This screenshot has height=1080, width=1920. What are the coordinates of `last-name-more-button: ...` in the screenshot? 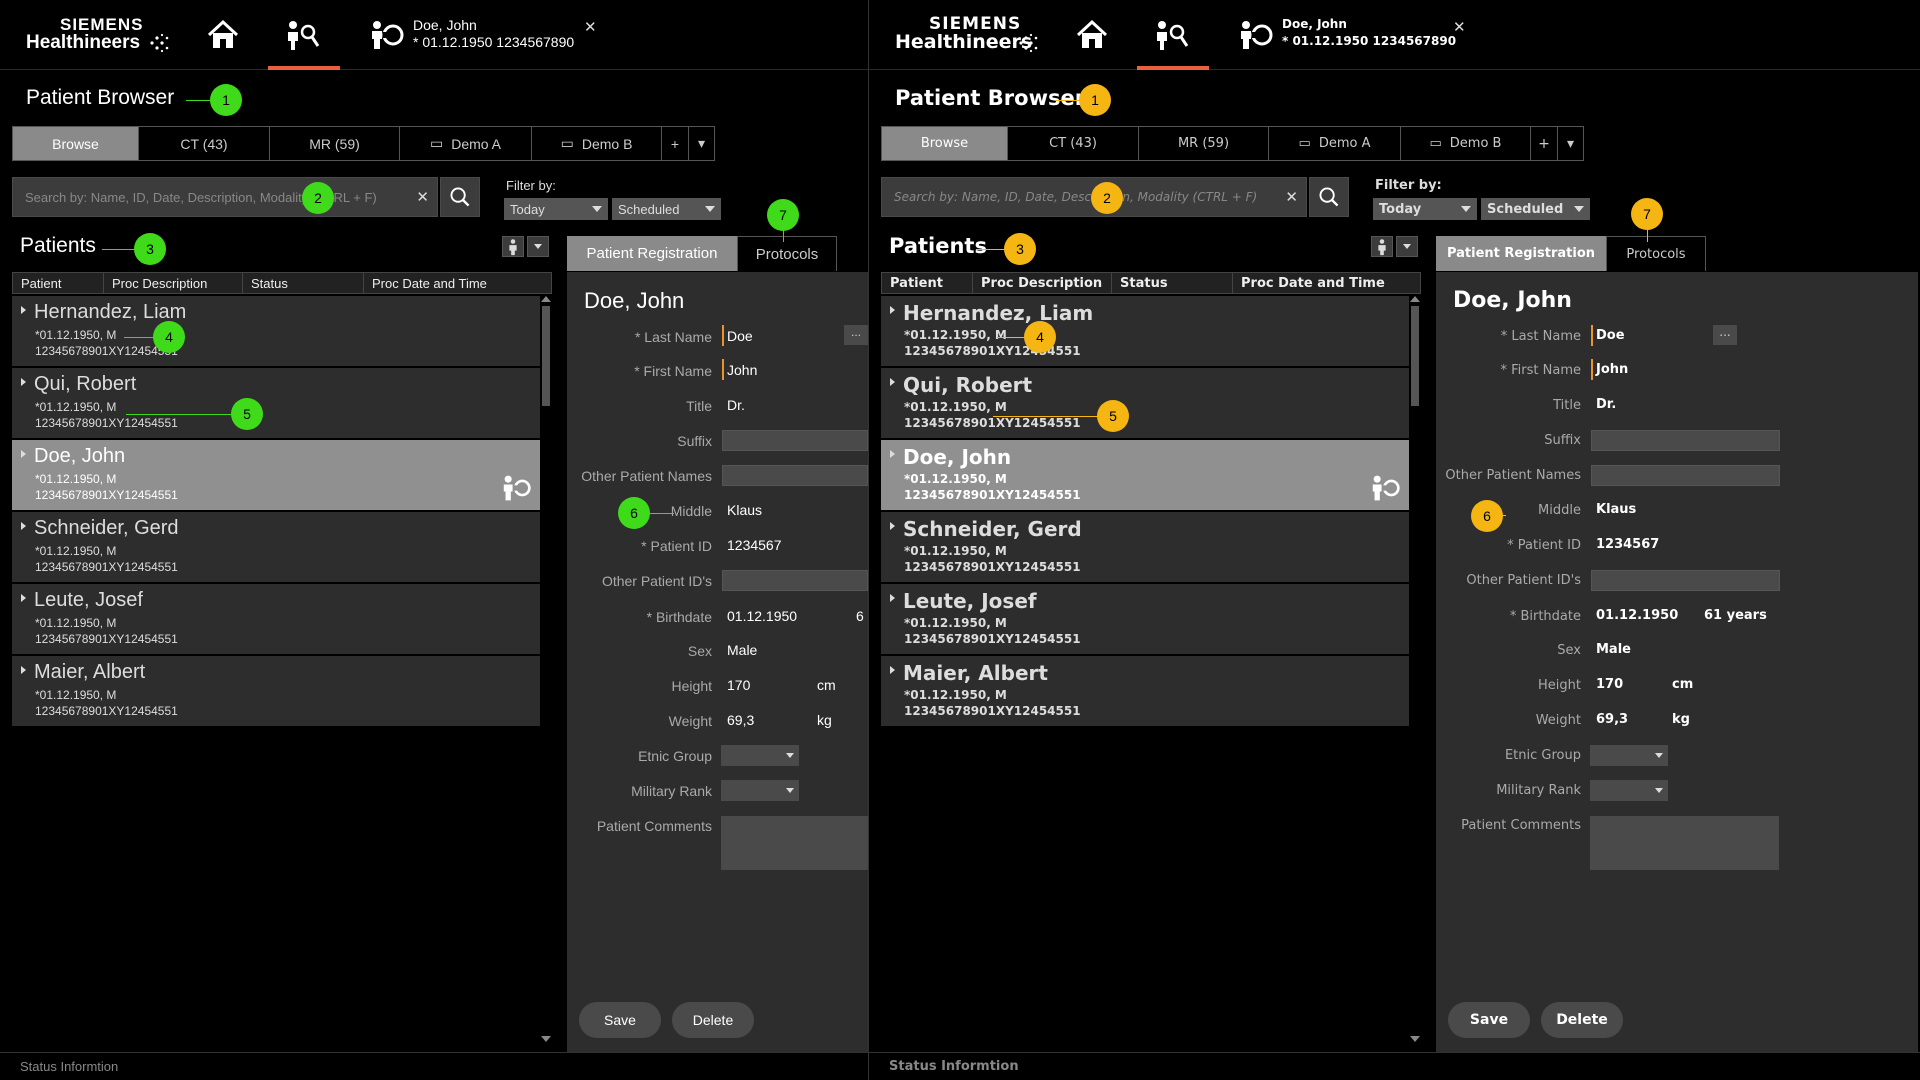 It's located at (856, 335).